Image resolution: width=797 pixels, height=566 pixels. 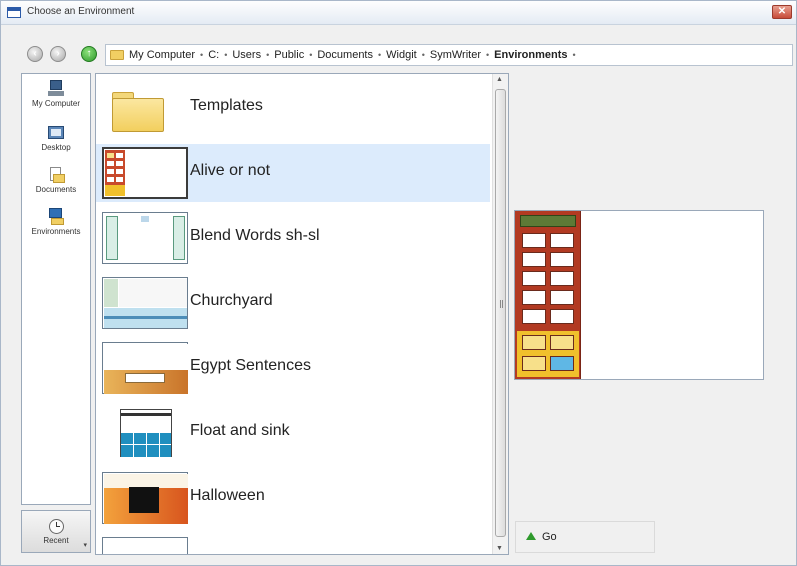 I want to click on crumb-environments: Environments, so click(x=530, y=55).